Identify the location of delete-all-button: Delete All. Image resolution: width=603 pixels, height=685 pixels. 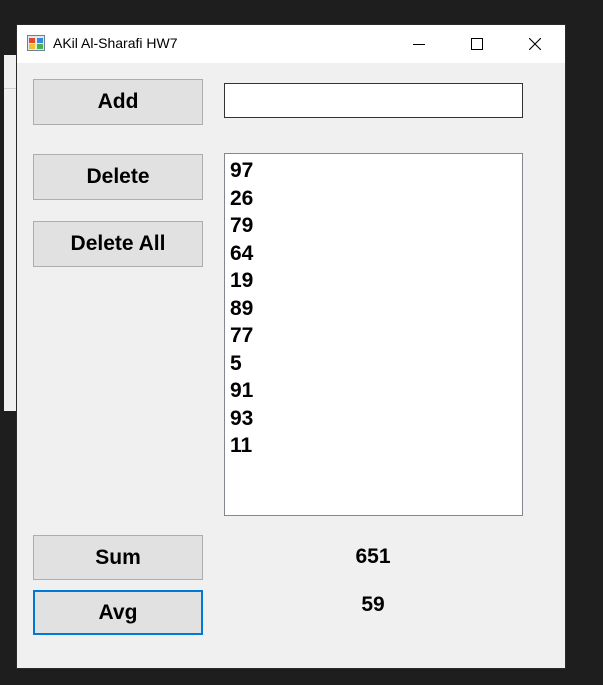
(118, 244).